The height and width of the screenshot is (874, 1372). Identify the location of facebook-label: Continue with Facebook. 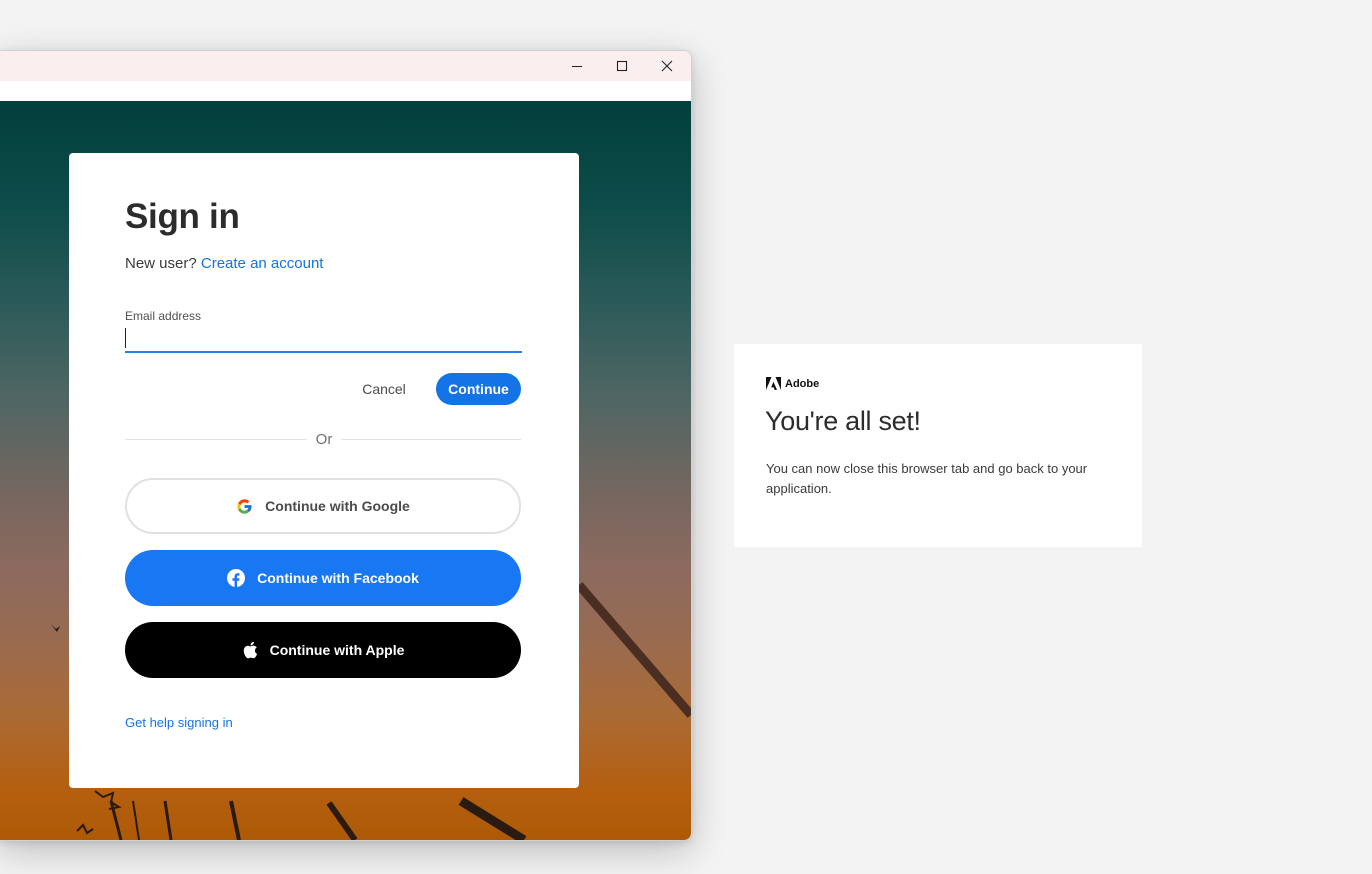
(338, 578).